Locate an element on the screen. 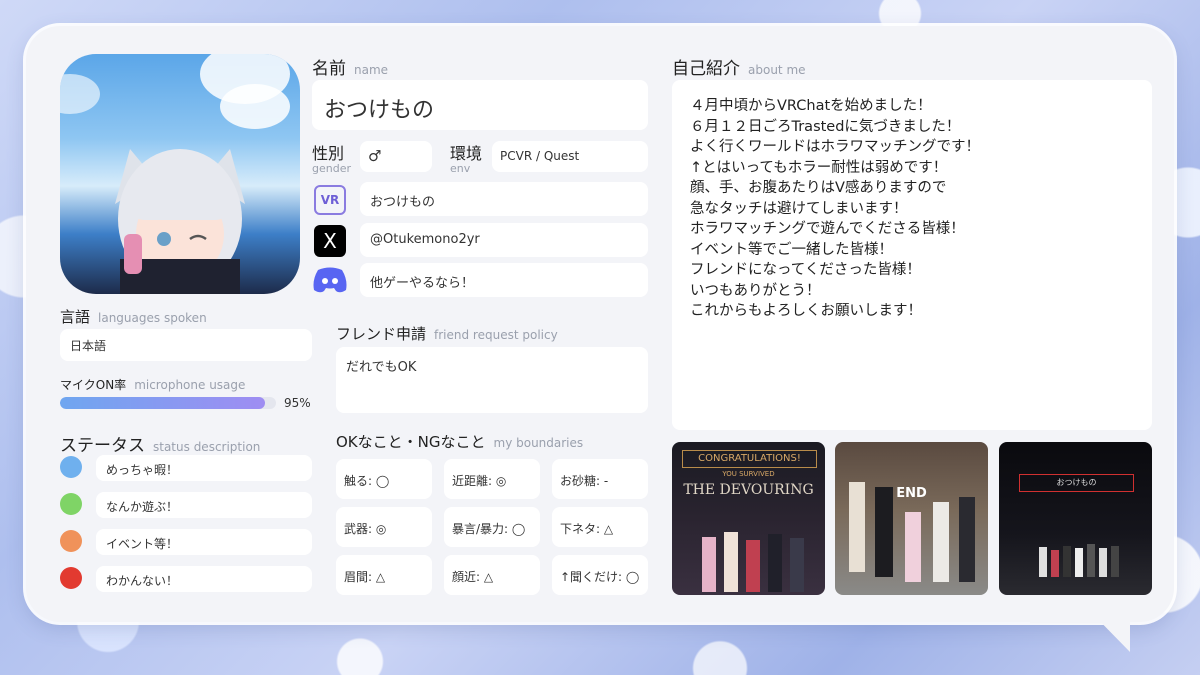  boundary-item: お砂糖: - is located at coordinates (600, 479).